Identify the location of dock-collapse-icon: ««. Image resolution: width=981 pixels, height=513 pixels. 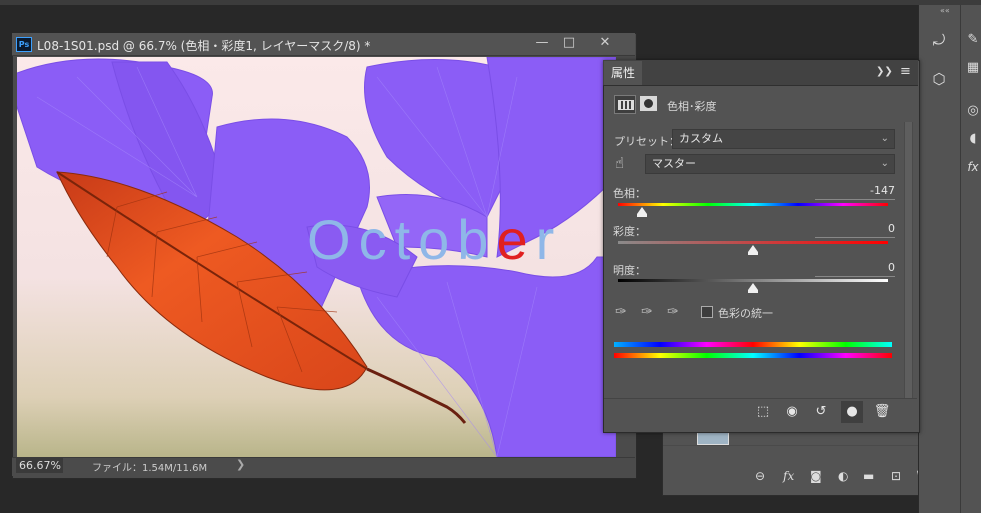
(945, 10).